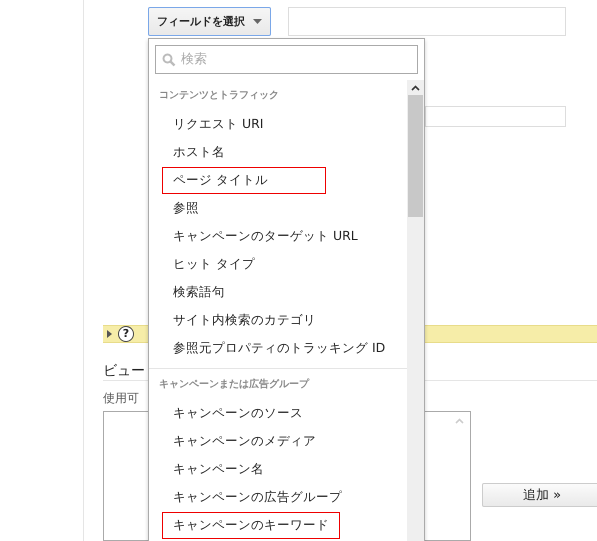  What do you see at coordinates (251, 525) in the screenshot?
I see `menu-item: キャンペーンのキーワード` at bounding box center [251, 525].